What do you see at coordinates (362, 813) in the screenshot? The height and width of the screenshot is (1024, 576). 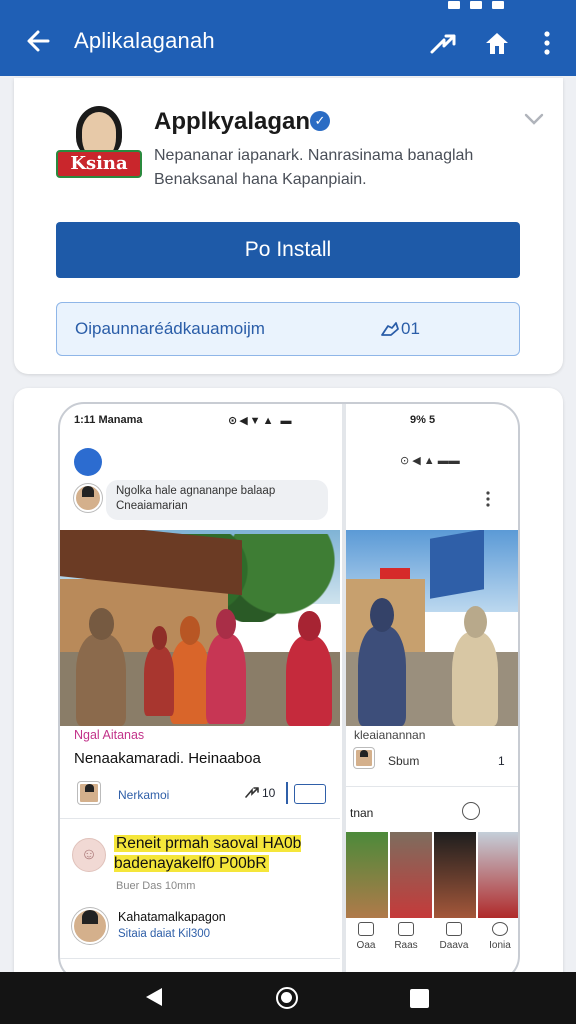 I see `right-section-label: tnan` at bounding box center [362, 813].